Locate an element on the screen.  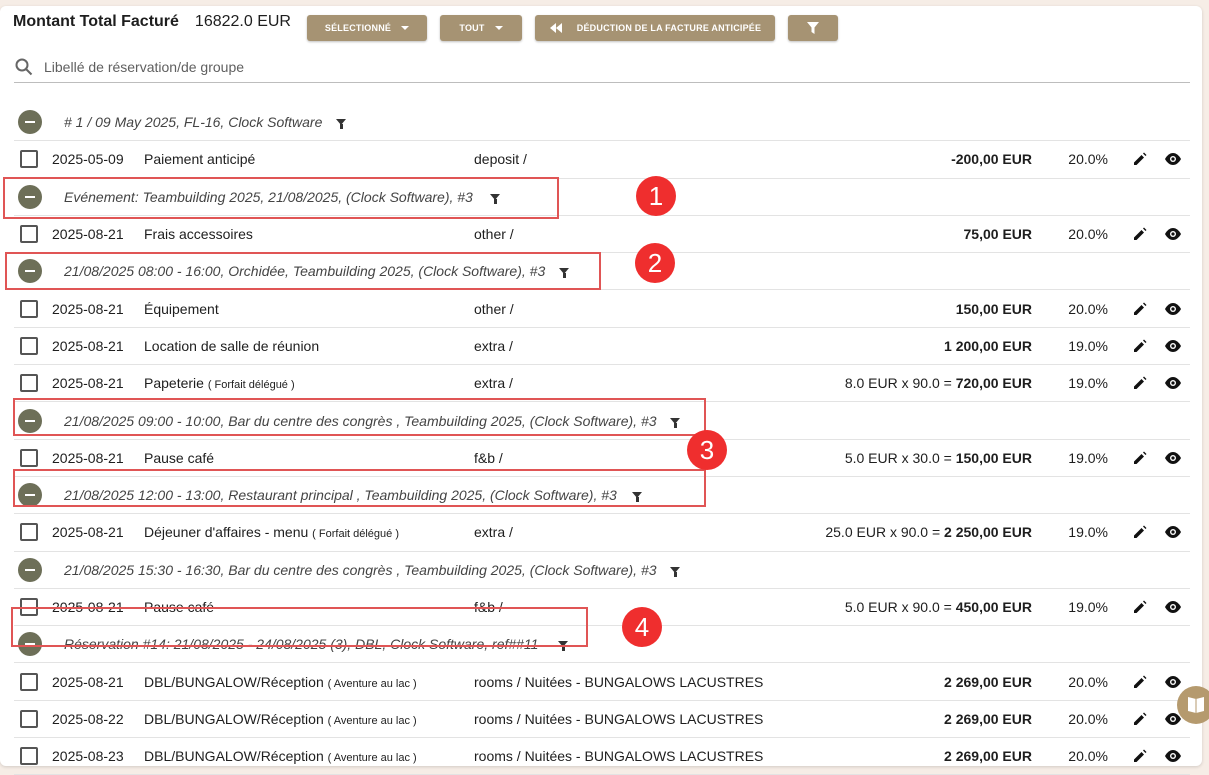
row-amount-value: 450,00 EUR is located at coordinates (993, 607).